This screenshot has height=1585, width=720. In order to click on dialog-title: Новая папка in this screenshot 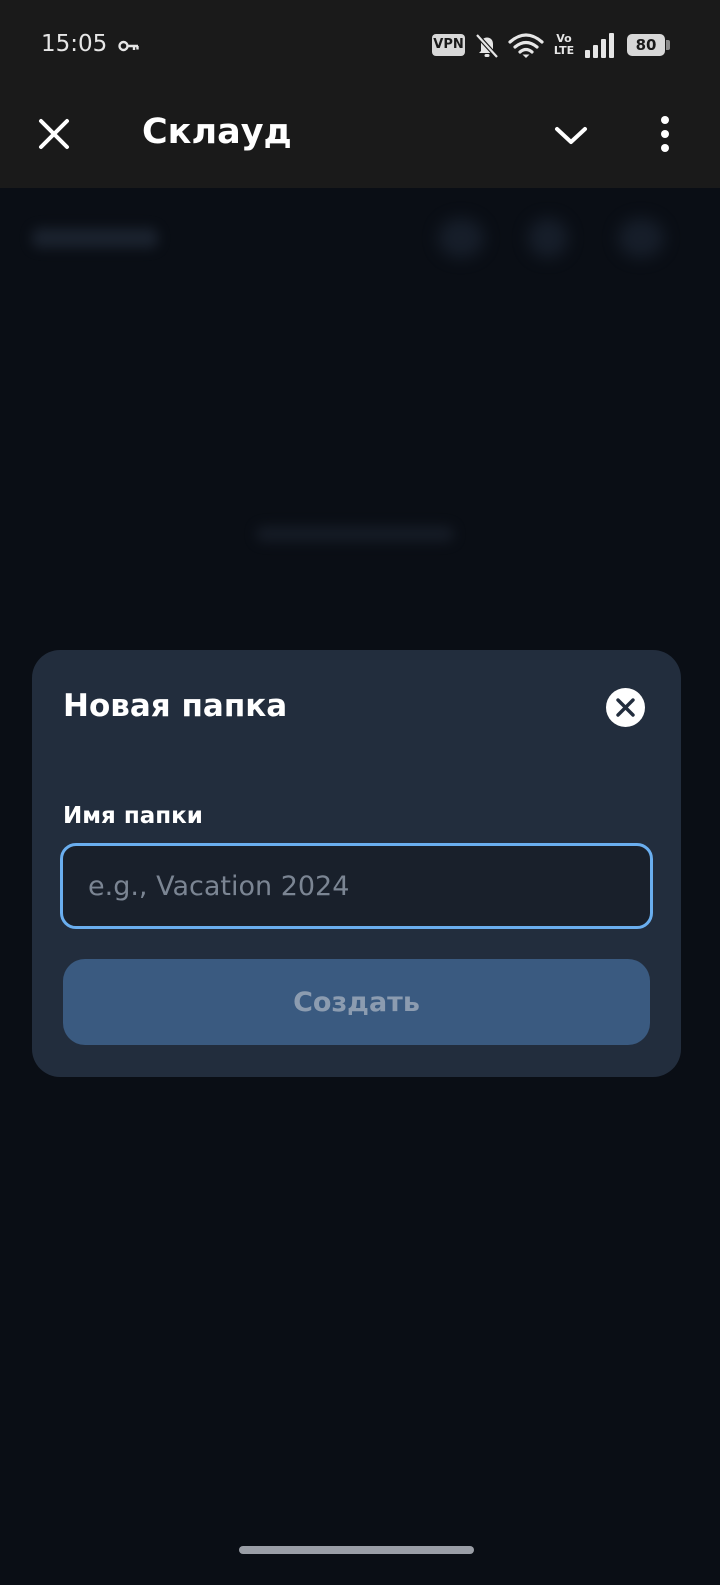, I will do `click(175, 706)`.